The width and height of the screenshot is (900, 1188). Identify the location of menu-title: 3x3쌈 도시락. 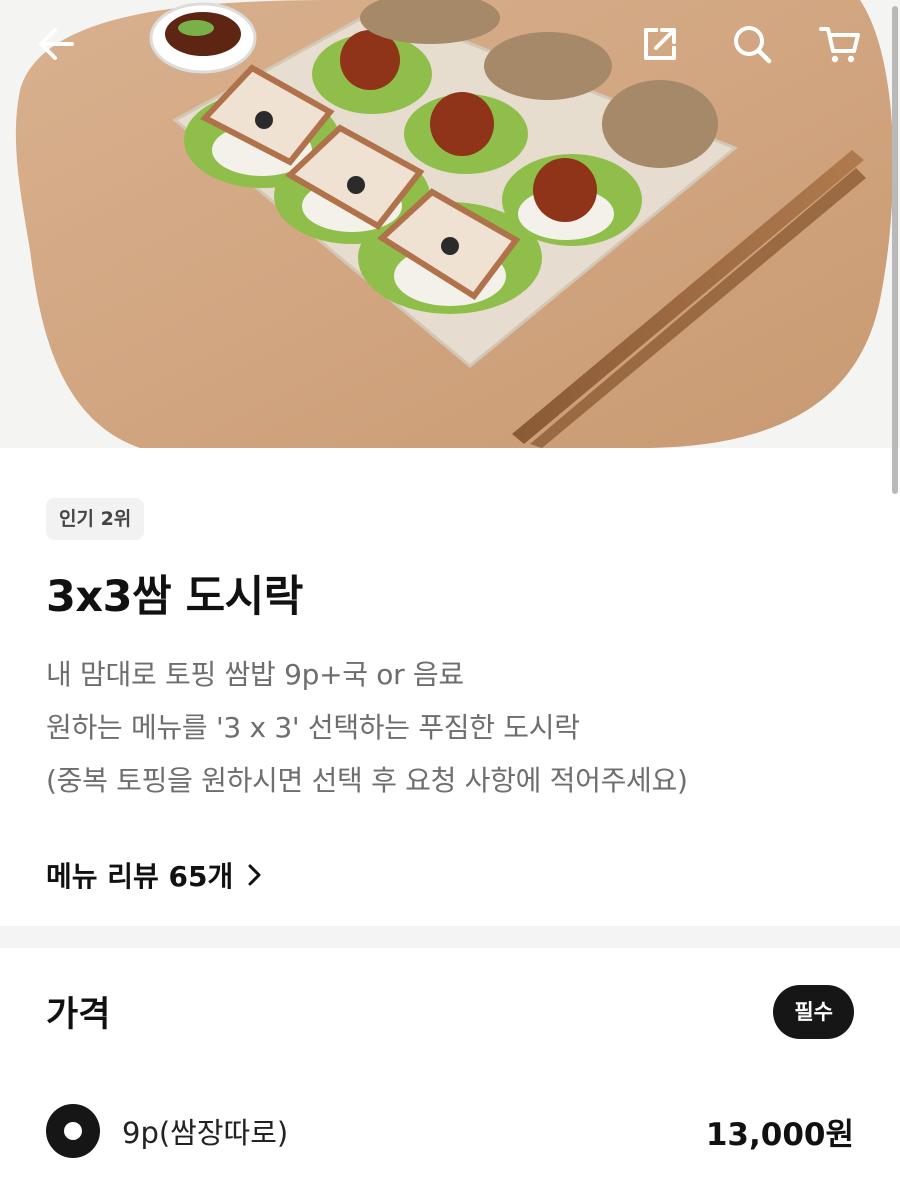
(174, 597).